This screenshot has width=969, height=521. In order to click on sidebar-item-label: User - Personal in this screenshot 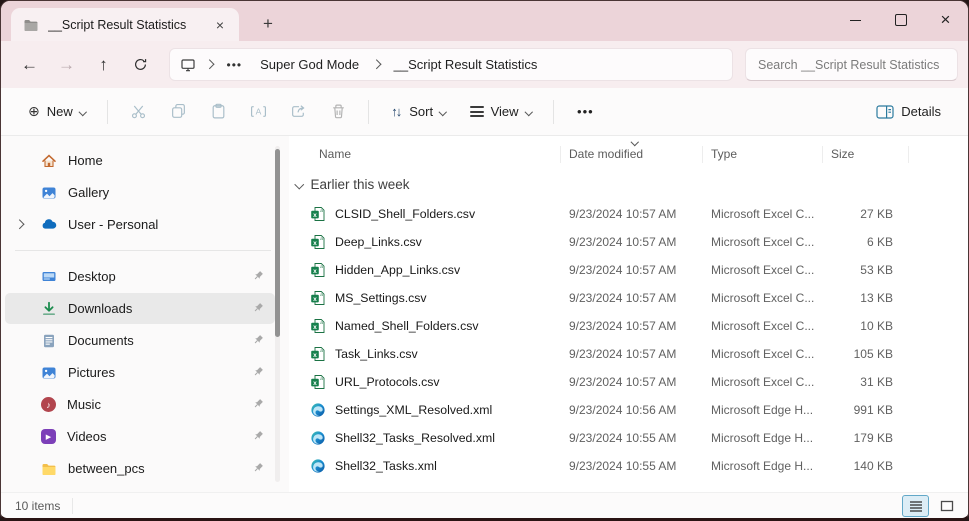, I will do `click(113, 224)`.